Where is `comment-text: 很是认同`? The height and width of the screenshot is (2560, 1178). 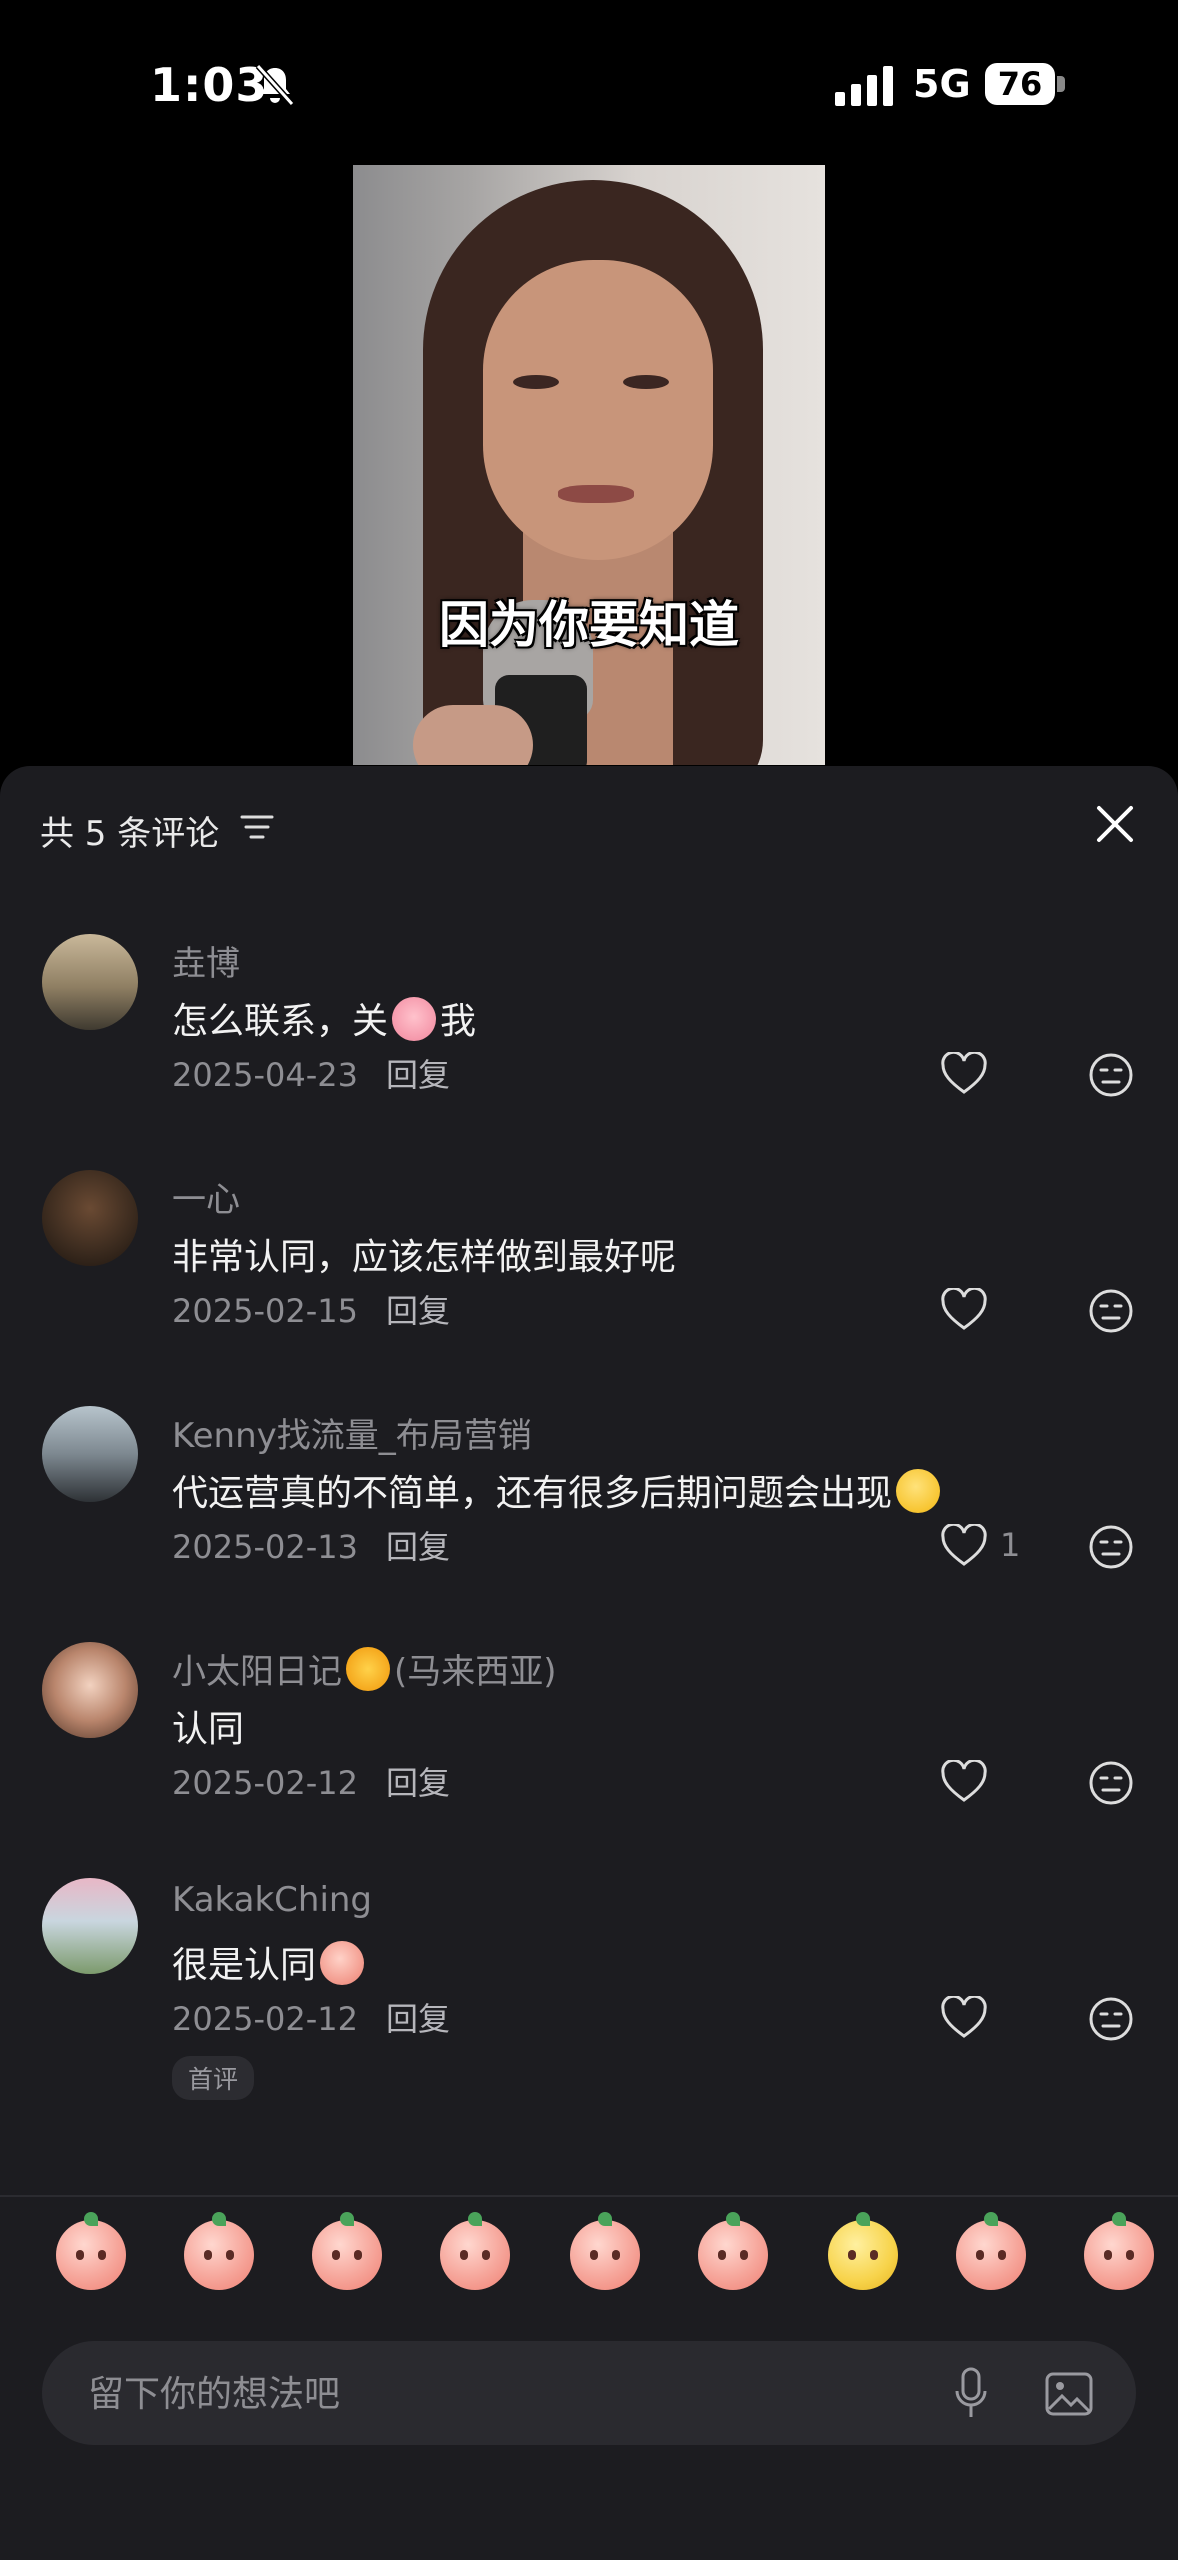 comment-text: 很是认同 is located at coordinates (270, 1962).